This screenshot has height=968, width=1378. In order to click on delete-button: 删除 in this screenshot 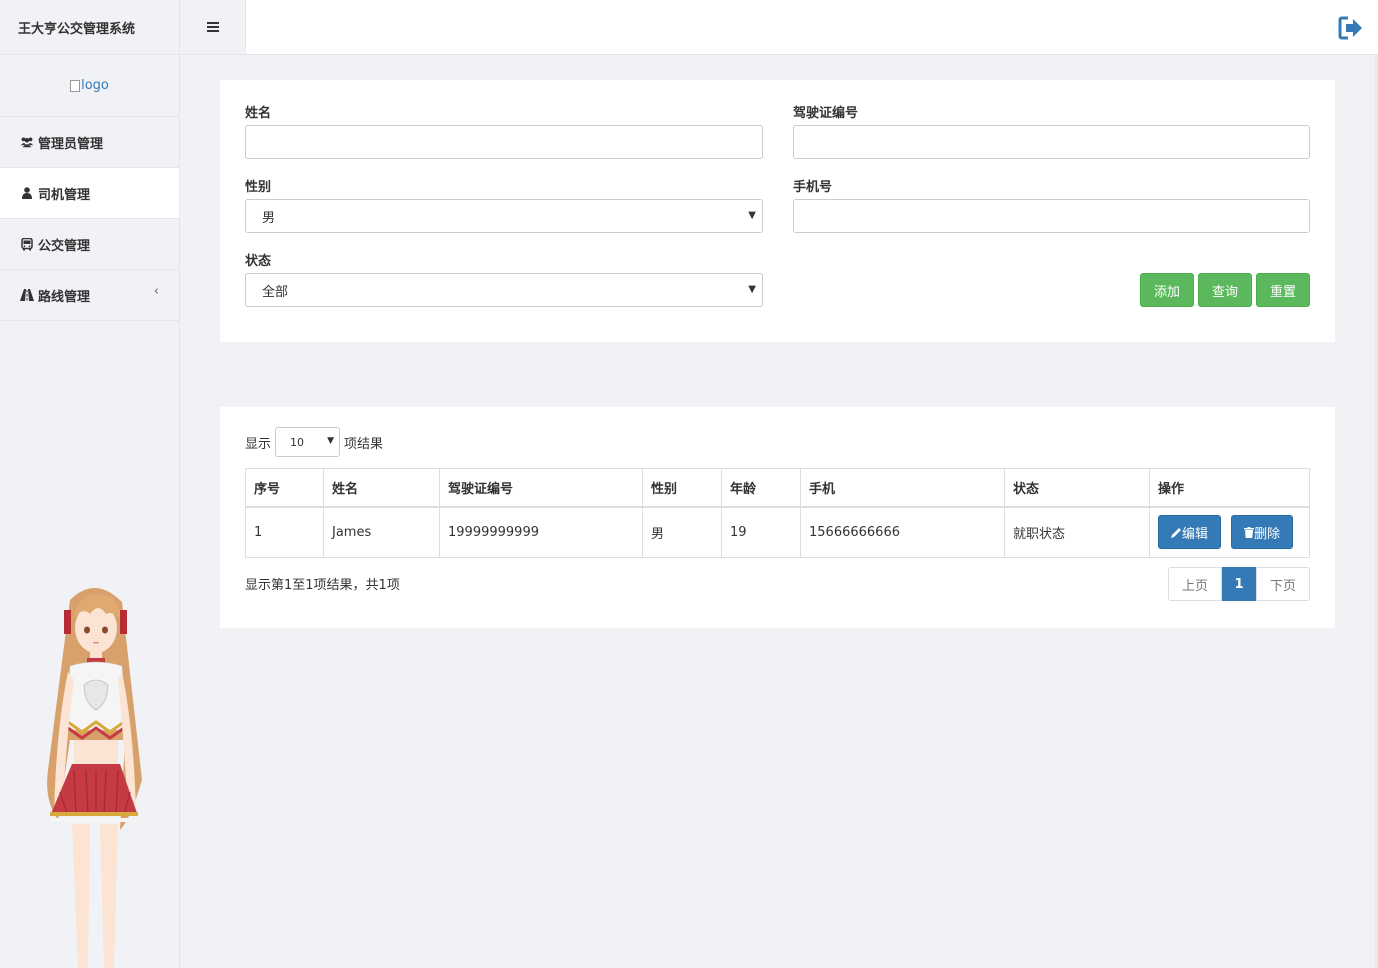, I will do `click(1262, 532)`.